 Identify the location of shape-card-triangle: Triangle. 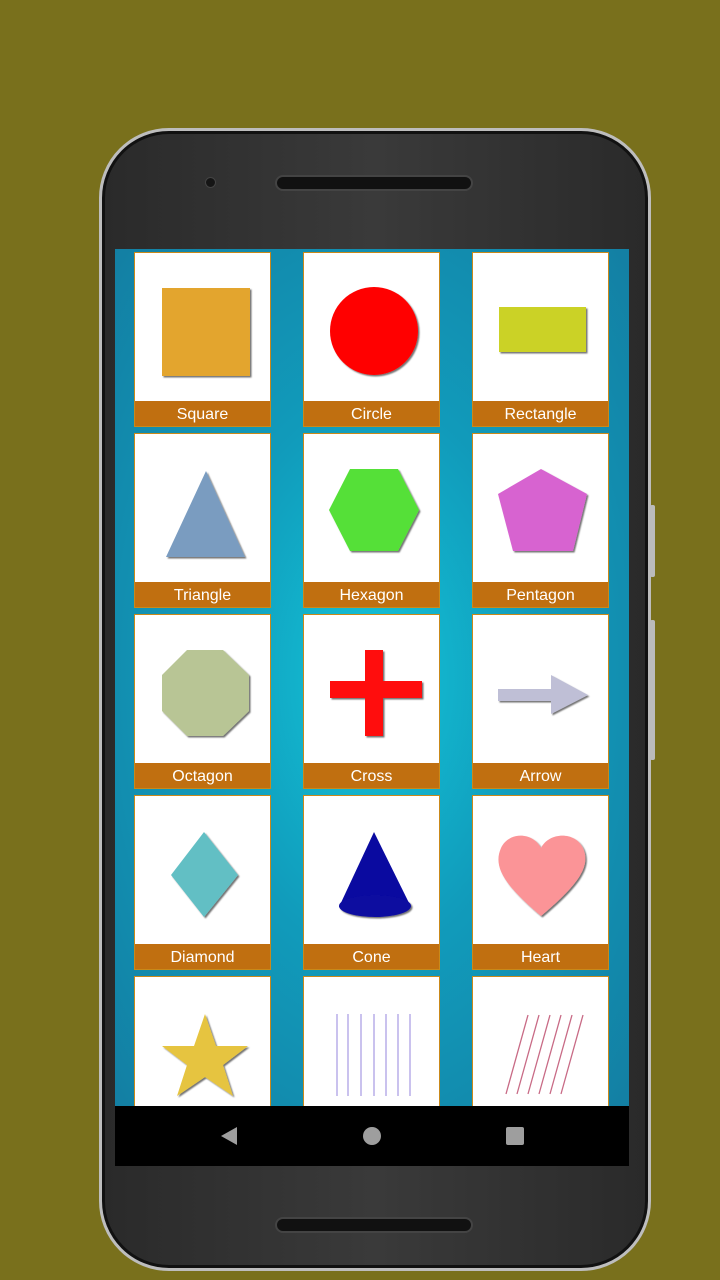
(202, 520).